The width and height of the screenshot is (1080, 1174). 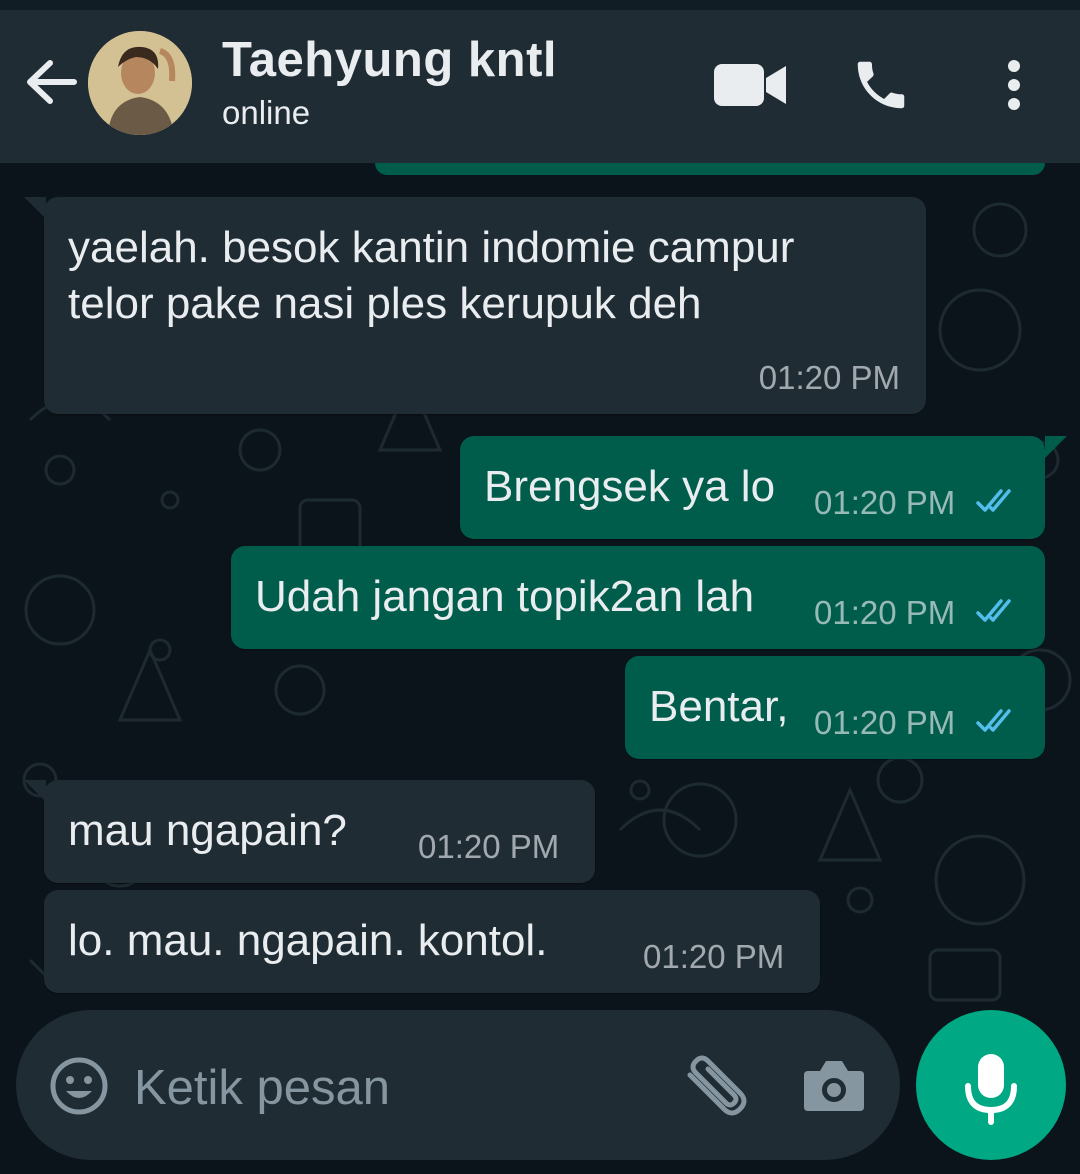 What do you see at coordinates (207, 830) in the screenshot?
I see `message-text: mau ngapain?` at bounding box center [207, 830].